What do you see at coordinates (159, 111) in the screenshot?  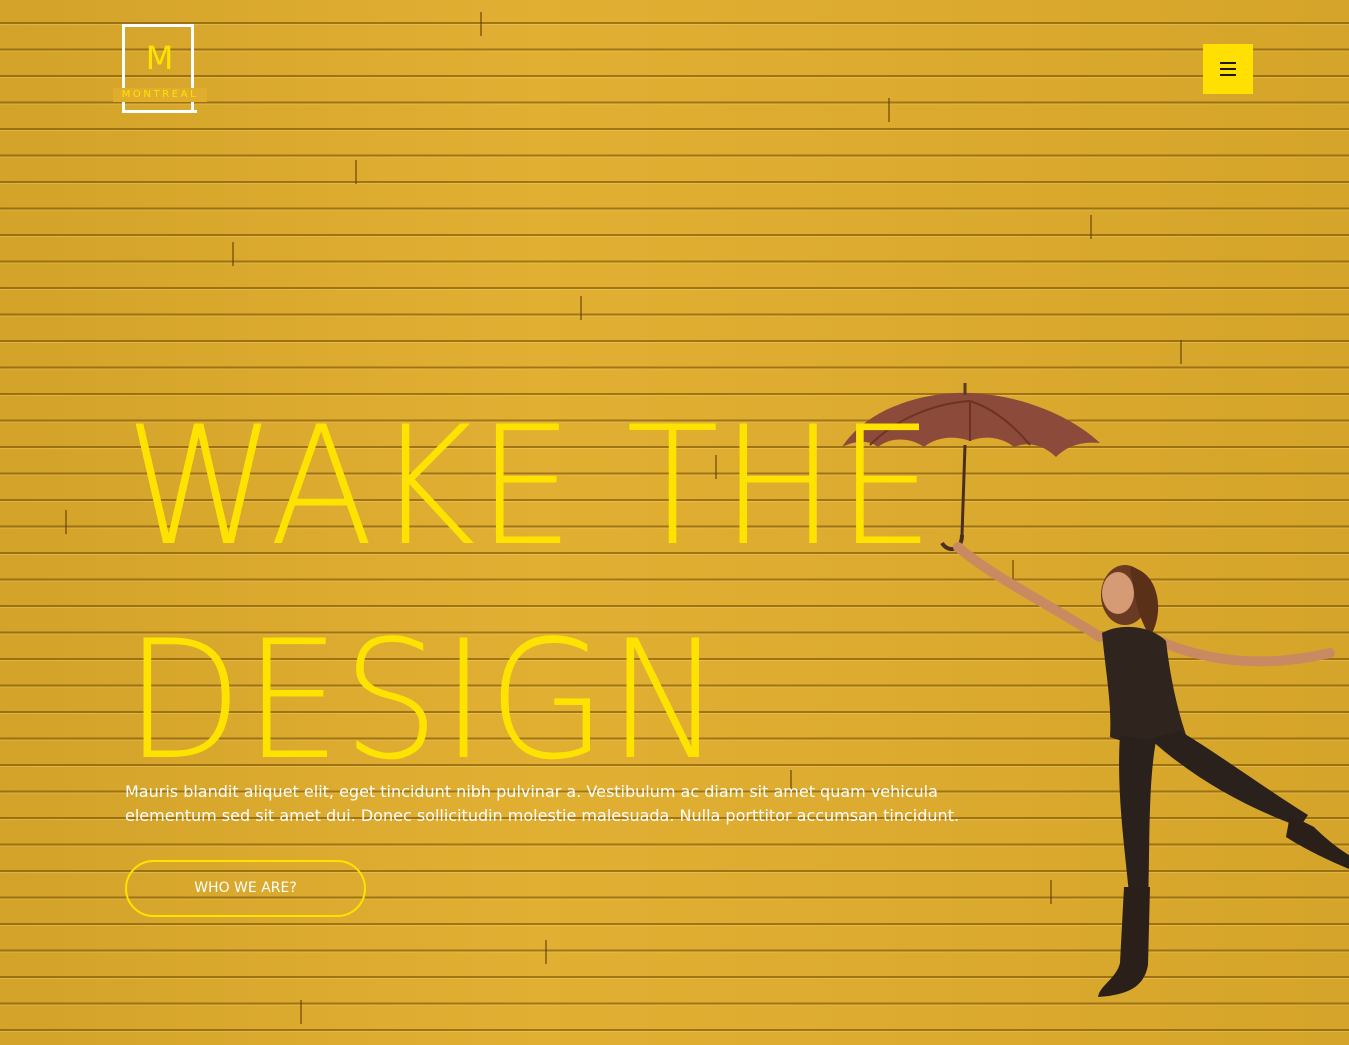 I see `logo-frame-bottom` at bounding box center [159, 111].